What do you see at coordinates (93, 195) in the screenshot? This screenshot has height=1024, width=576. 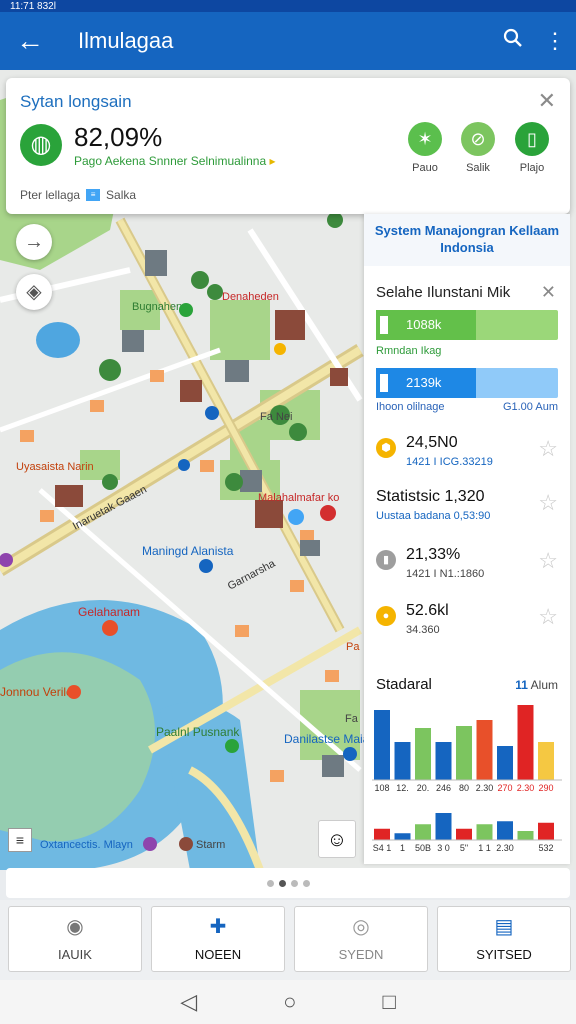 I see `link-icon: ≡` at bounding box center [93, 195].